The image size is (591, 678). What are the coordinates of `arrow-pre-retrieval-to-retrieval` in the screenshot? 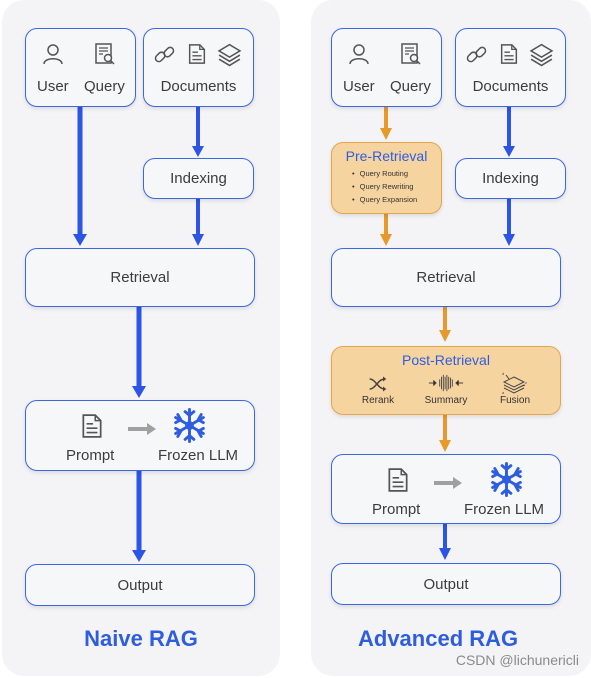 It's located at (386, 230).